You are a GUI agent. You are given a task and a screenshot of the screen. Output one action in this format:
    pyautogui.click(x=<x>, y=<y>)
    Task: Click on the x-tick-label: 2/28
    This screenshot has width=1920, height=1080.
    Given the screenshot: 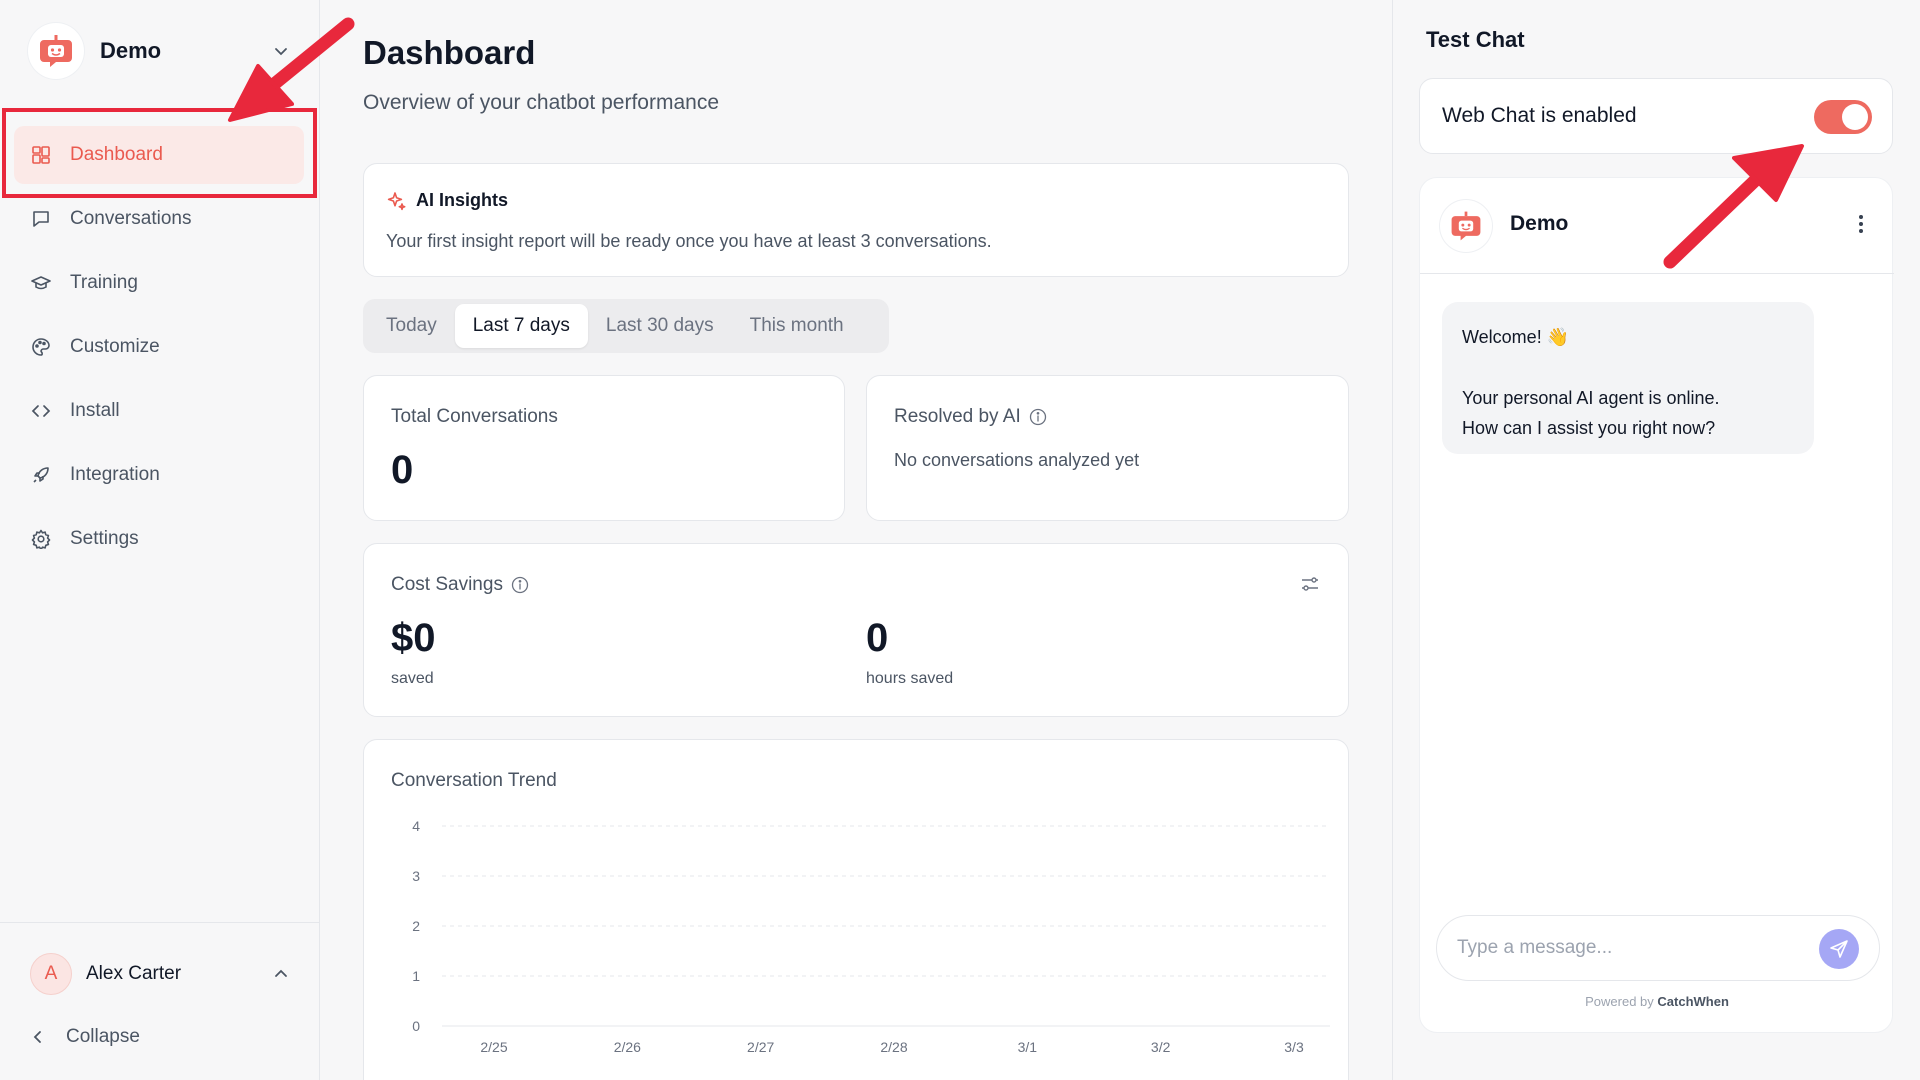 What is the action you would take?
    pyautogui.click(x=893, y=1047)
    